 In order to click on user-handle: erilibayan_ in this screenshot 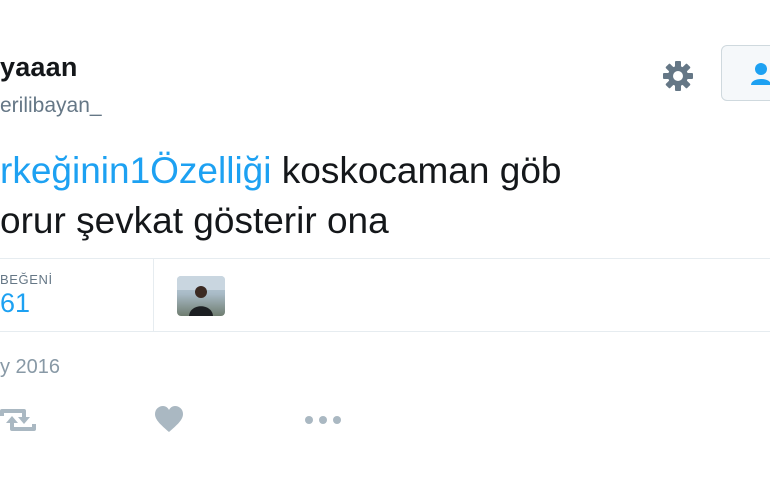, I will do `click(51, 106)`.